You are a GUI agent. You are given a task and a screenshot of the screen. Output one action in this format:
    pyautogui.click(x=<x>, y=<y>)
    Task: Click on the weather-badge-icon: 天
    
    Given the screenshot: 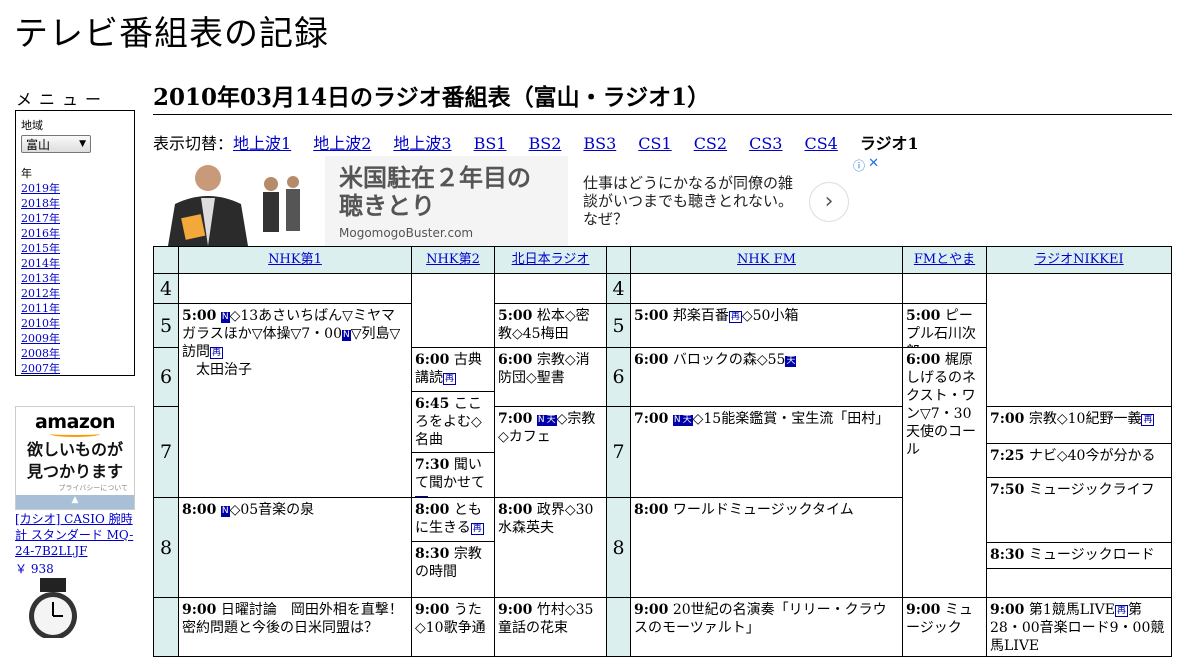 What is the action you would take?
    pyautogui.click(x=687, y=420)
    